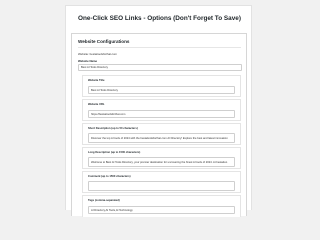 Image resolution: width=320 pixels, height=240 pixels. Describe the element at coordinates (161, 114) in the screenshot. I see `website-url-field: https://bestaitoolsforthat.com` at that location.